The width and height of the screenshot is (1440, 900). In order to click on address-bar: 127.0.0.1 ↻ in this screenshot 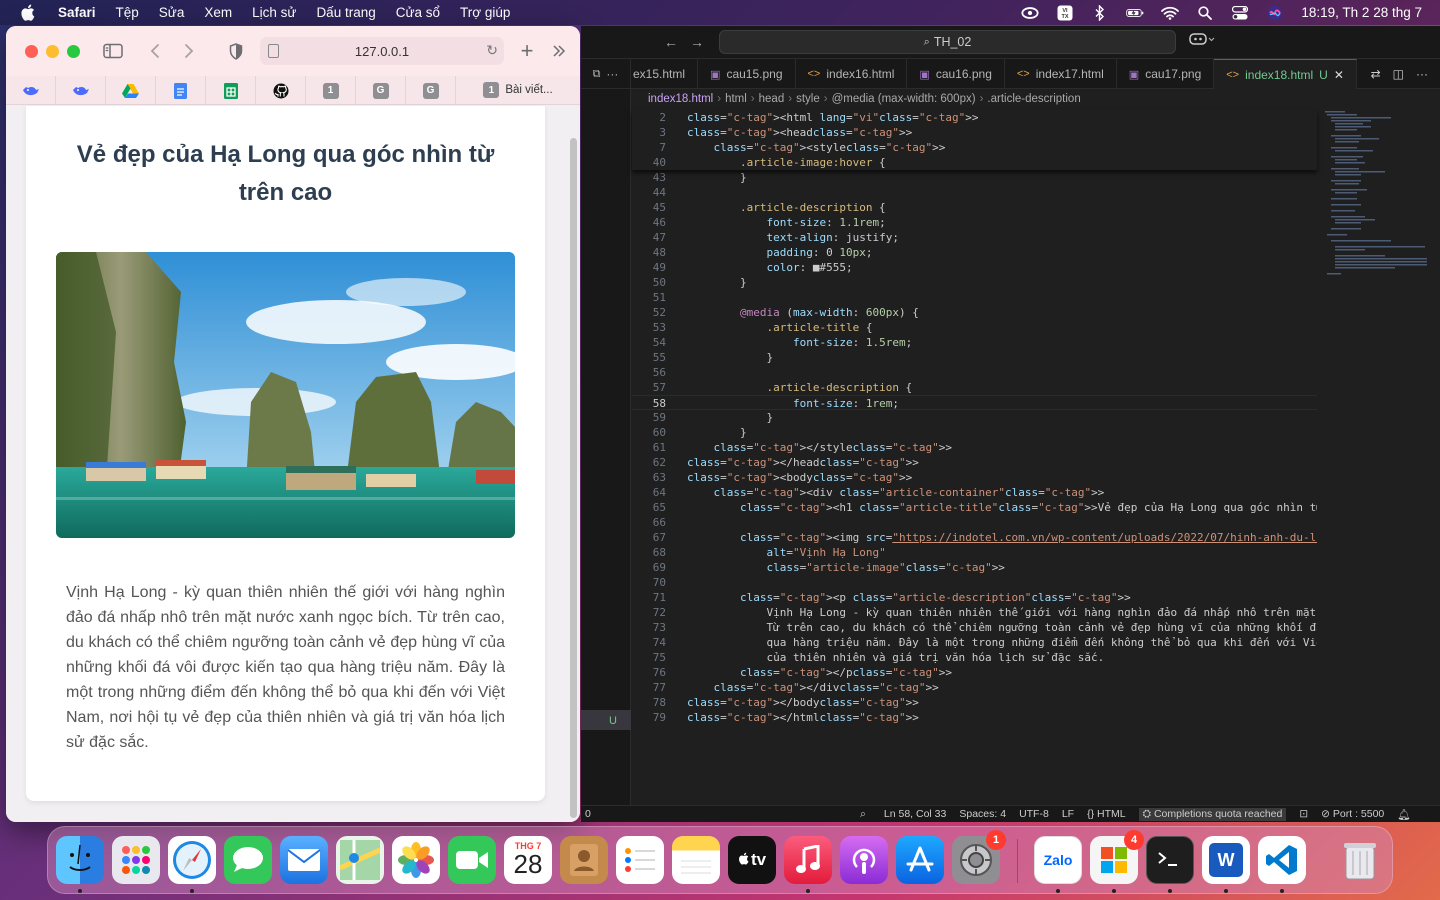, I will do `click(382, 51)`.